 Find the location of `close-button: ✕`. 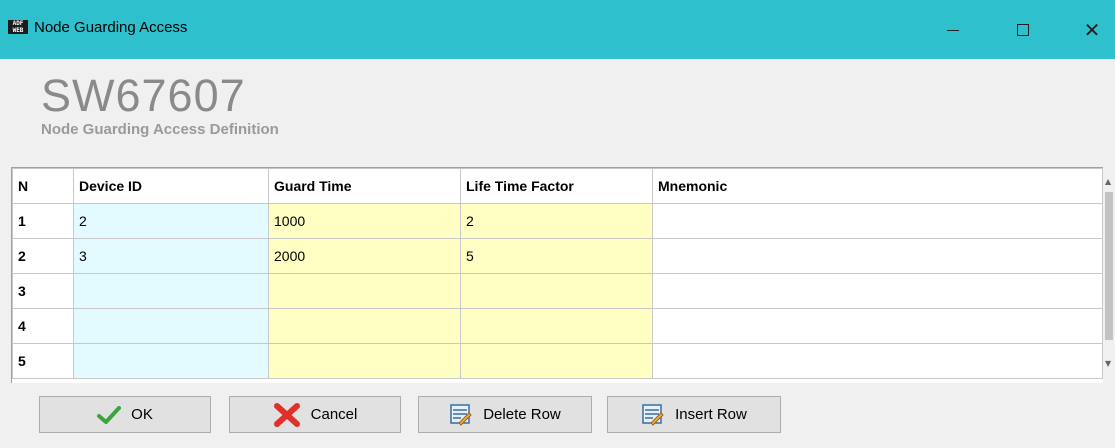

close-button: ✕ is located at coordinates (1092, 29).